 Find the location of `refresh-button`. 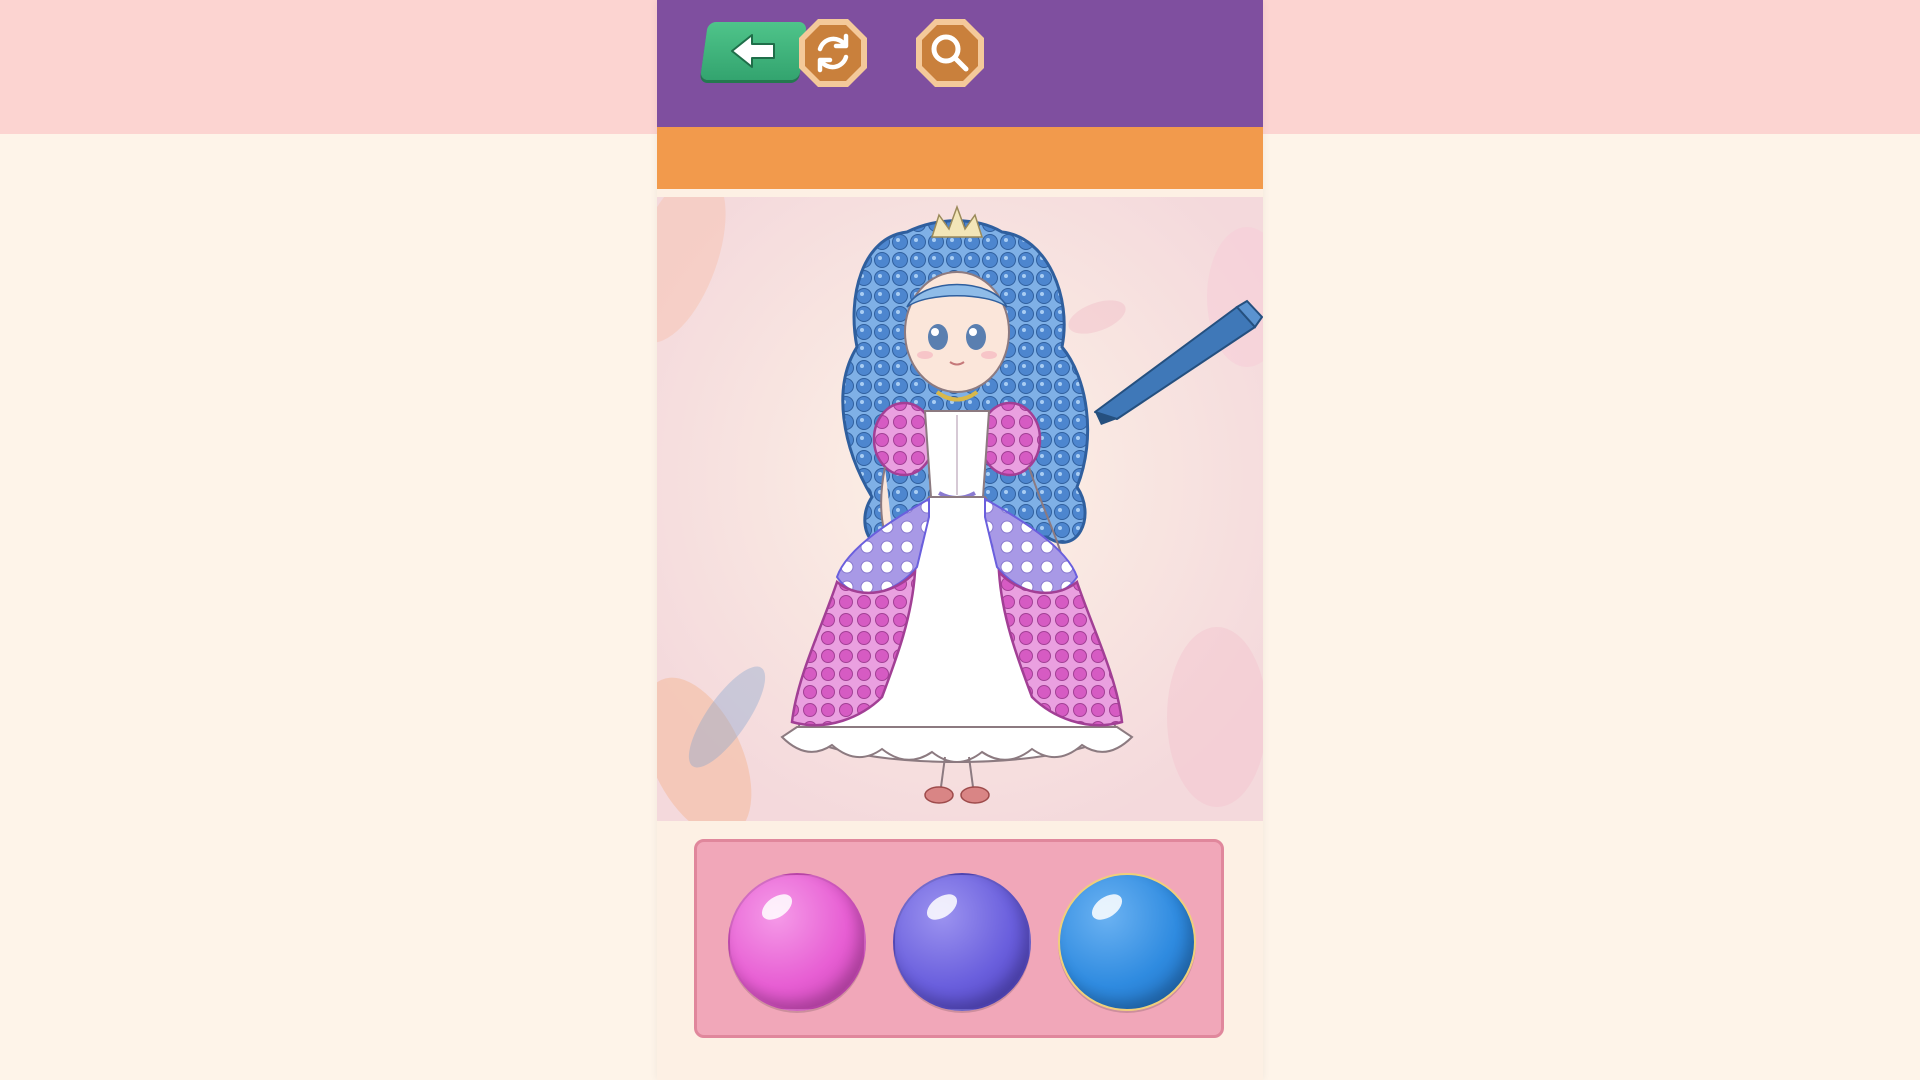

refresh-button is located at coordinates (833, 53).